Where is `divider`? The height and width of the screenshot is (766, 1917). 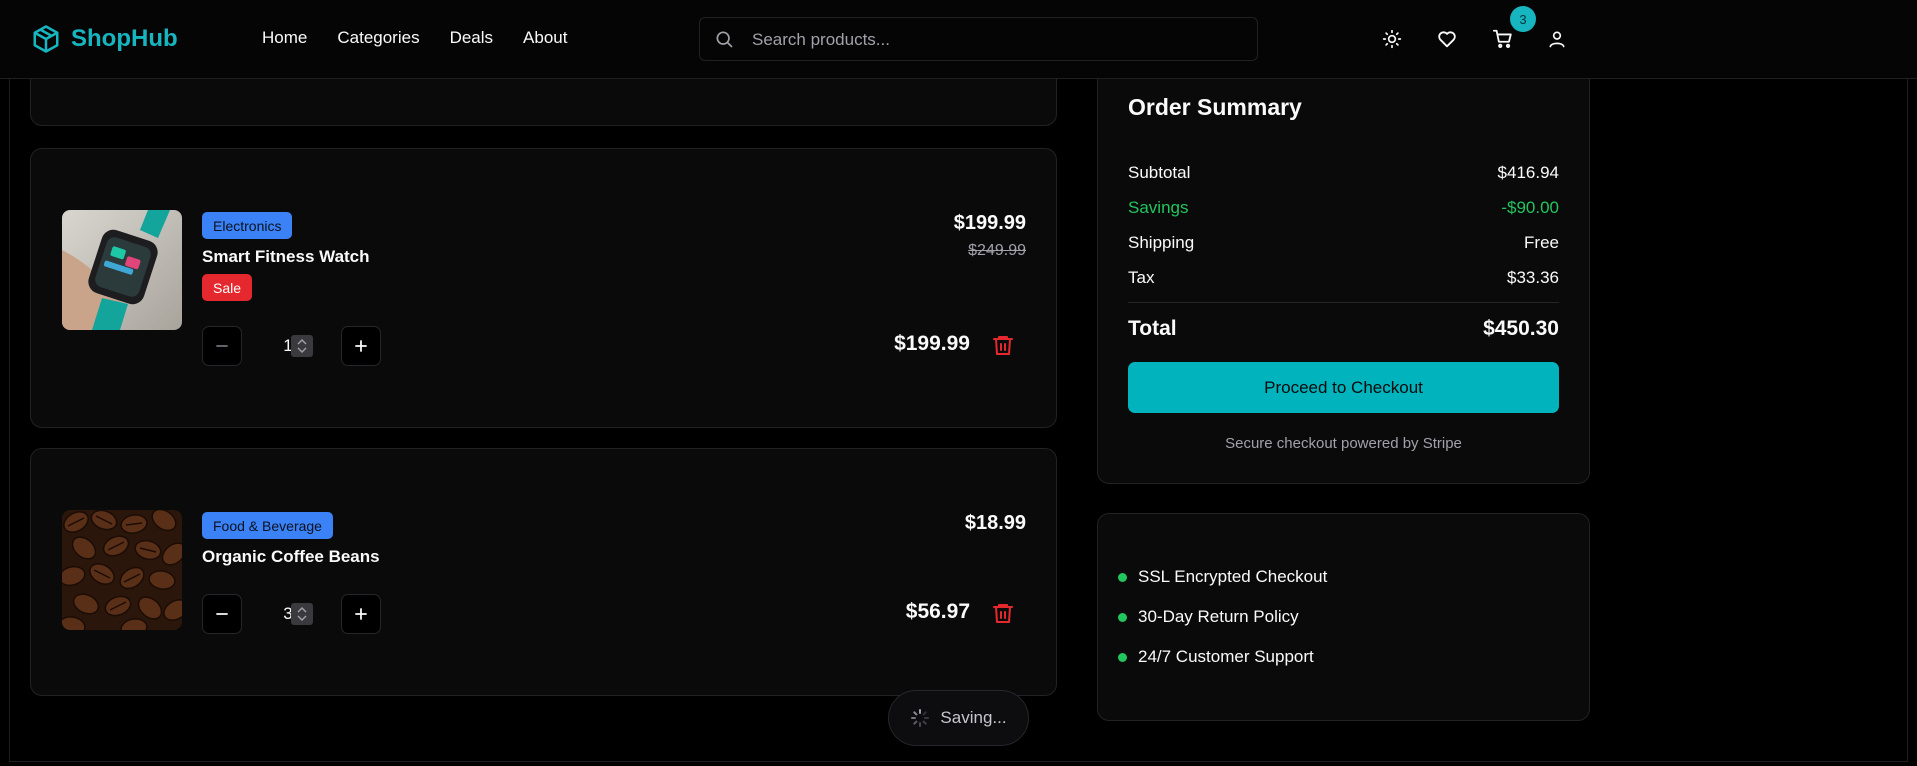 divider is located at coordinates (1343, 302).